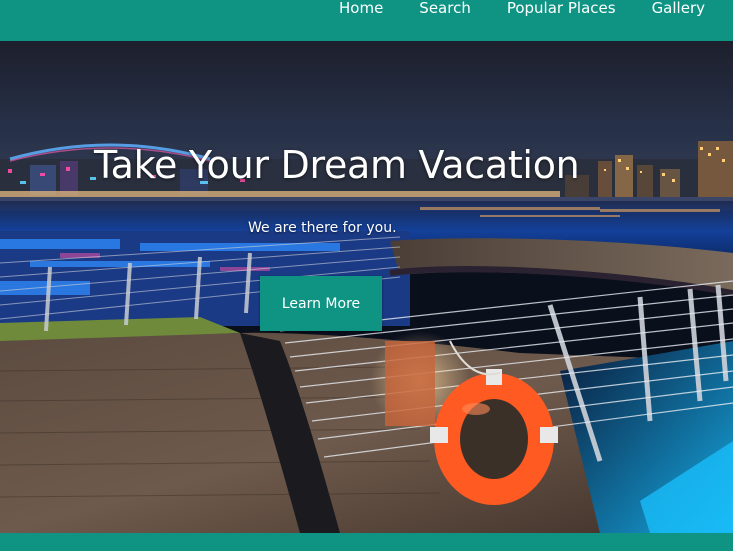 The width and height of the screenshot is (733, 551). Describe the element at coordinates (321, 303) in the screenshot. I see `learn-more-button: Learn More` at that location.